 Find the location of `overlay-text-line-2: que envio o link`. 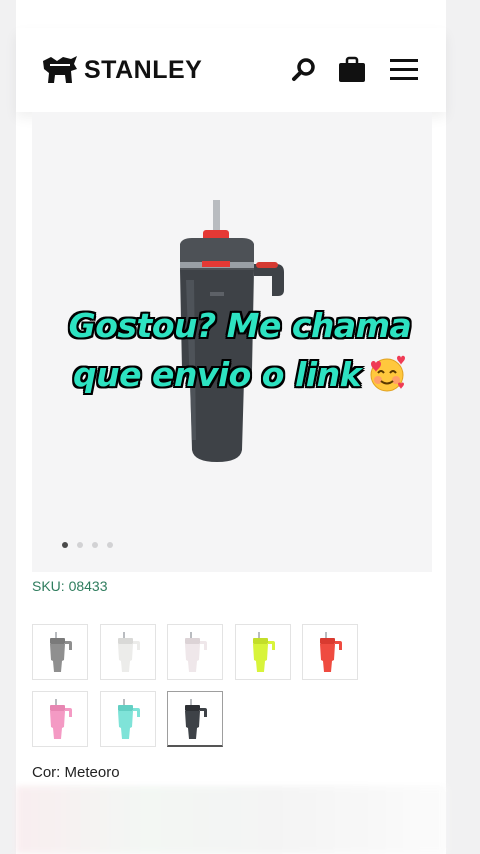

overlay-text-line-2: que envio o link is located at coordinates (240, 374).